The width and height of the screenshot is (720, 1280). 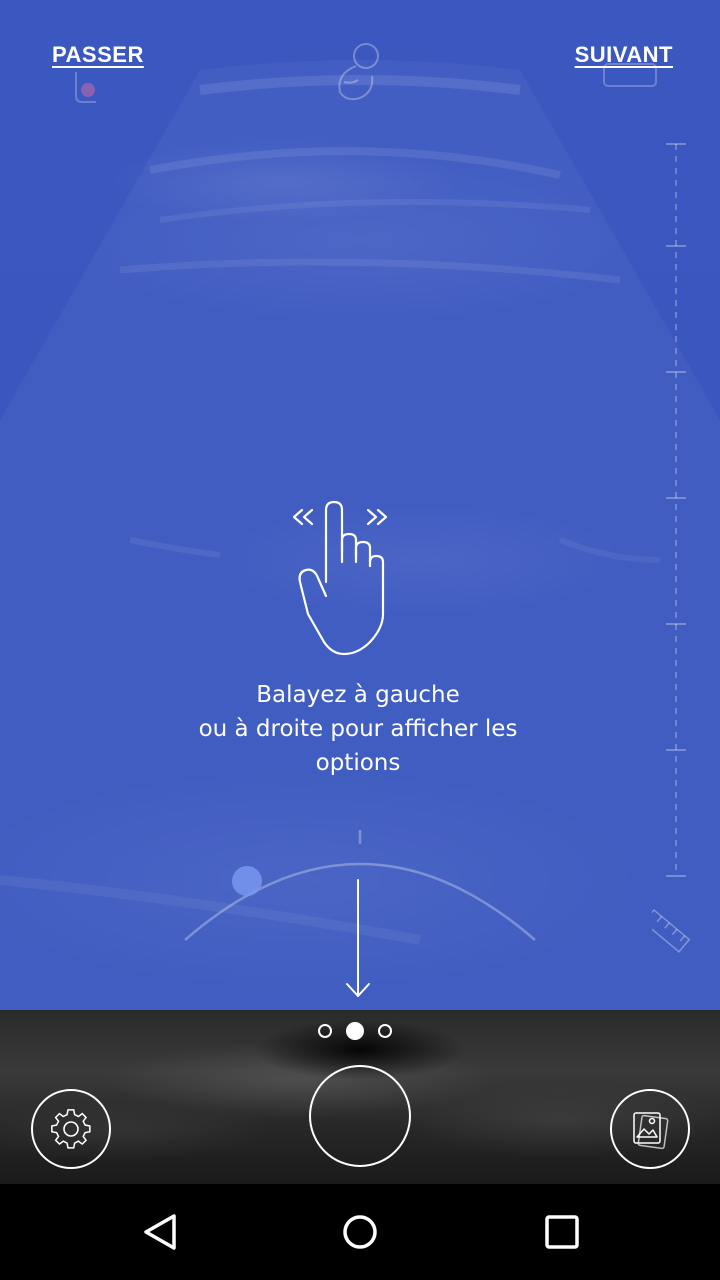 I want to click on hint-line-2: ou à droite pour afficher les, so click(x=358, y=729).